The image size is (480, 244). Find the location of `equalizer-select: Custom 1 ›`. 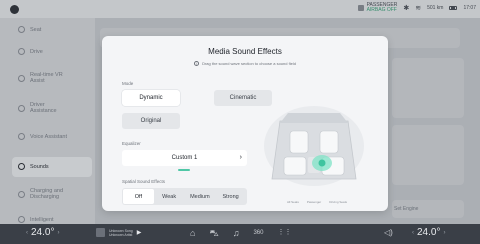

equalizer-select: Custom 1 › is located at coordinates (184, 158).